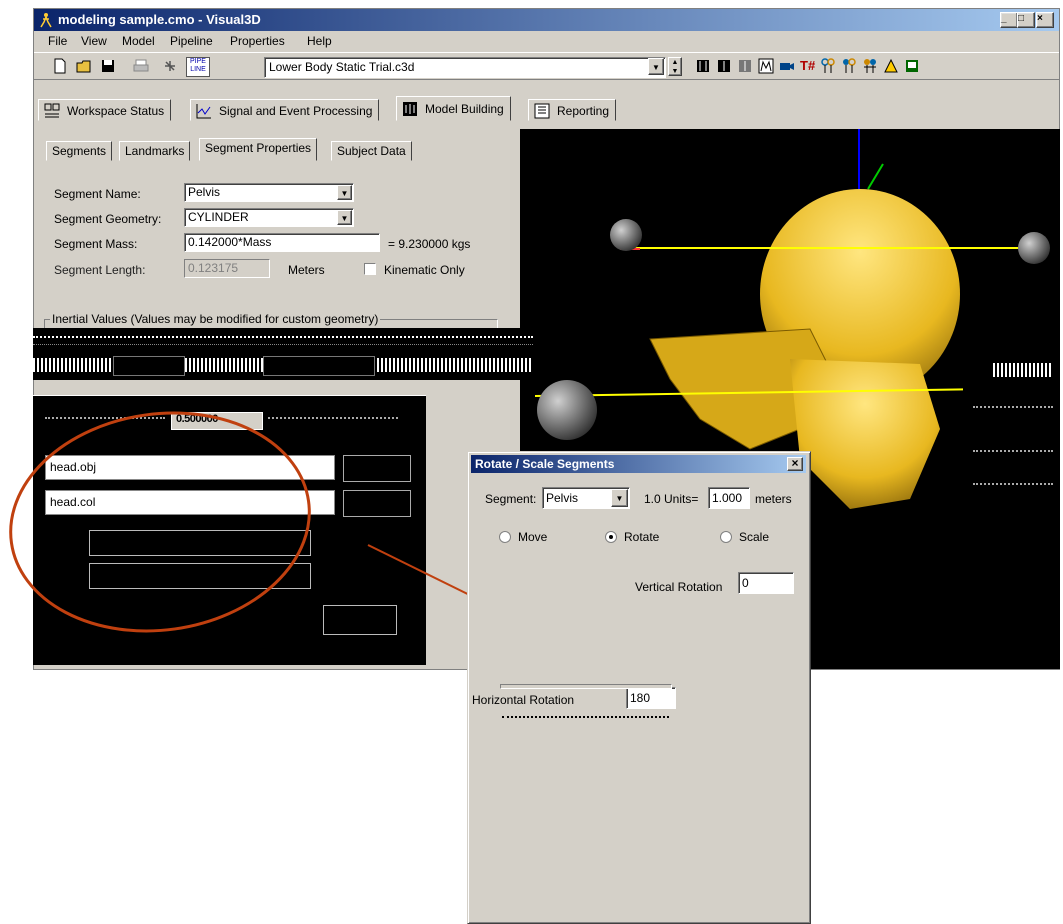 The height and width of the screenshot is (924, 1063). What do you see at coordinates (586, 686) in the screenshot?
I see `horizontal-slider-track` at bounding box center [586, 686].